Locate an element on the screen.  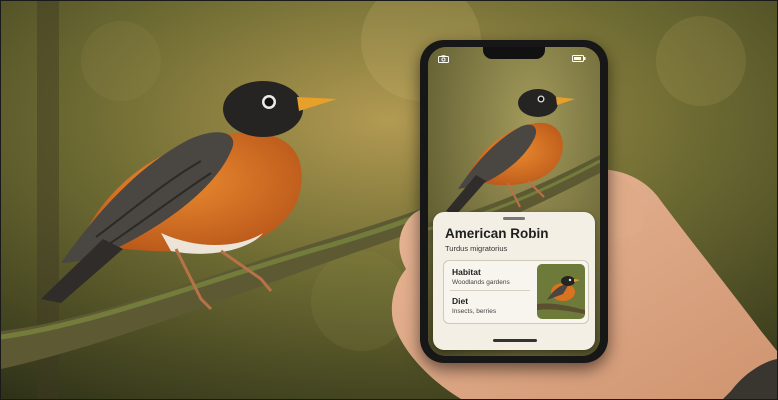
detail-divider is located at coordinates (490, 290).